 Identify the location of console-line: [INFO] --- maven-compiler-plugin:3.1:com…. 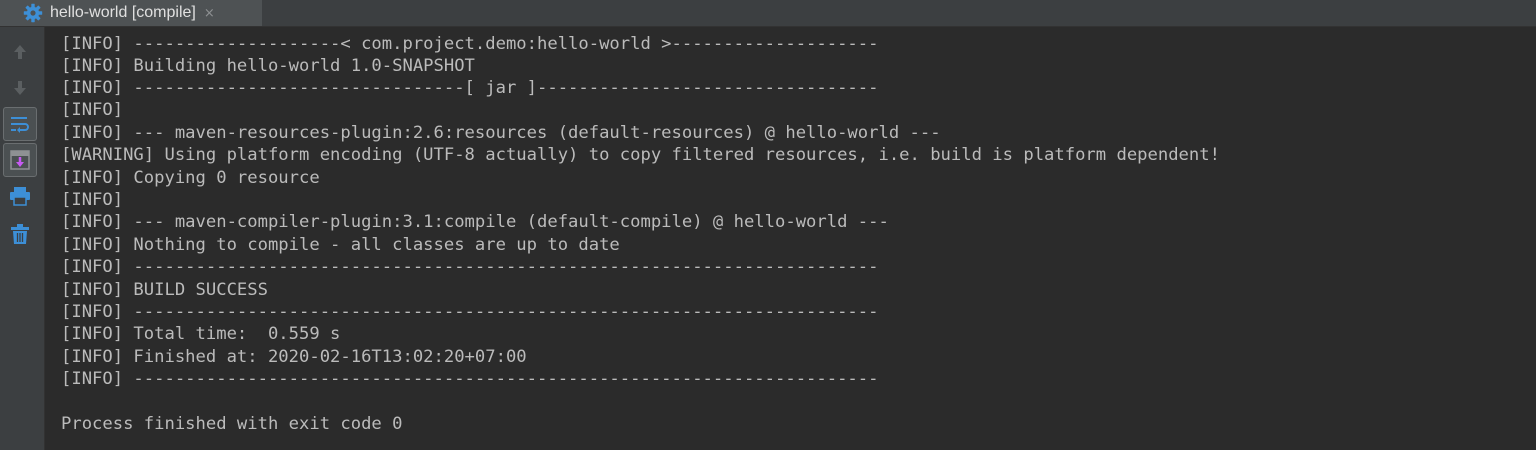
(475, 222).